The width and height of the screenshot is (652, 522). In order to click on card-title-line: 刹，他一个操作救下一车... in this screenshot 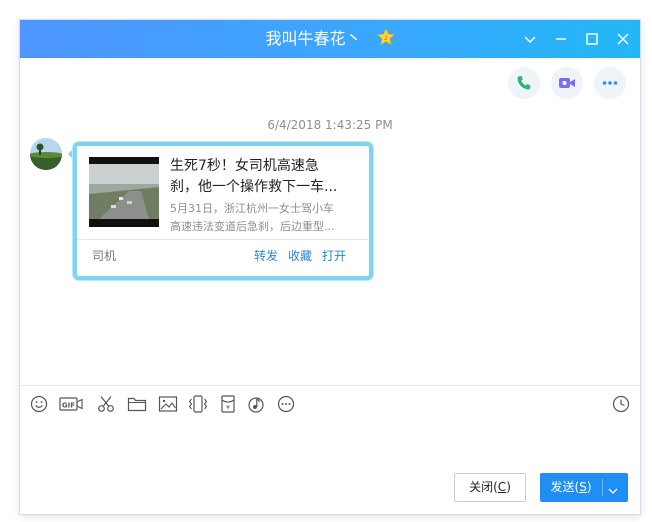, I will do `click(254, 187)`.